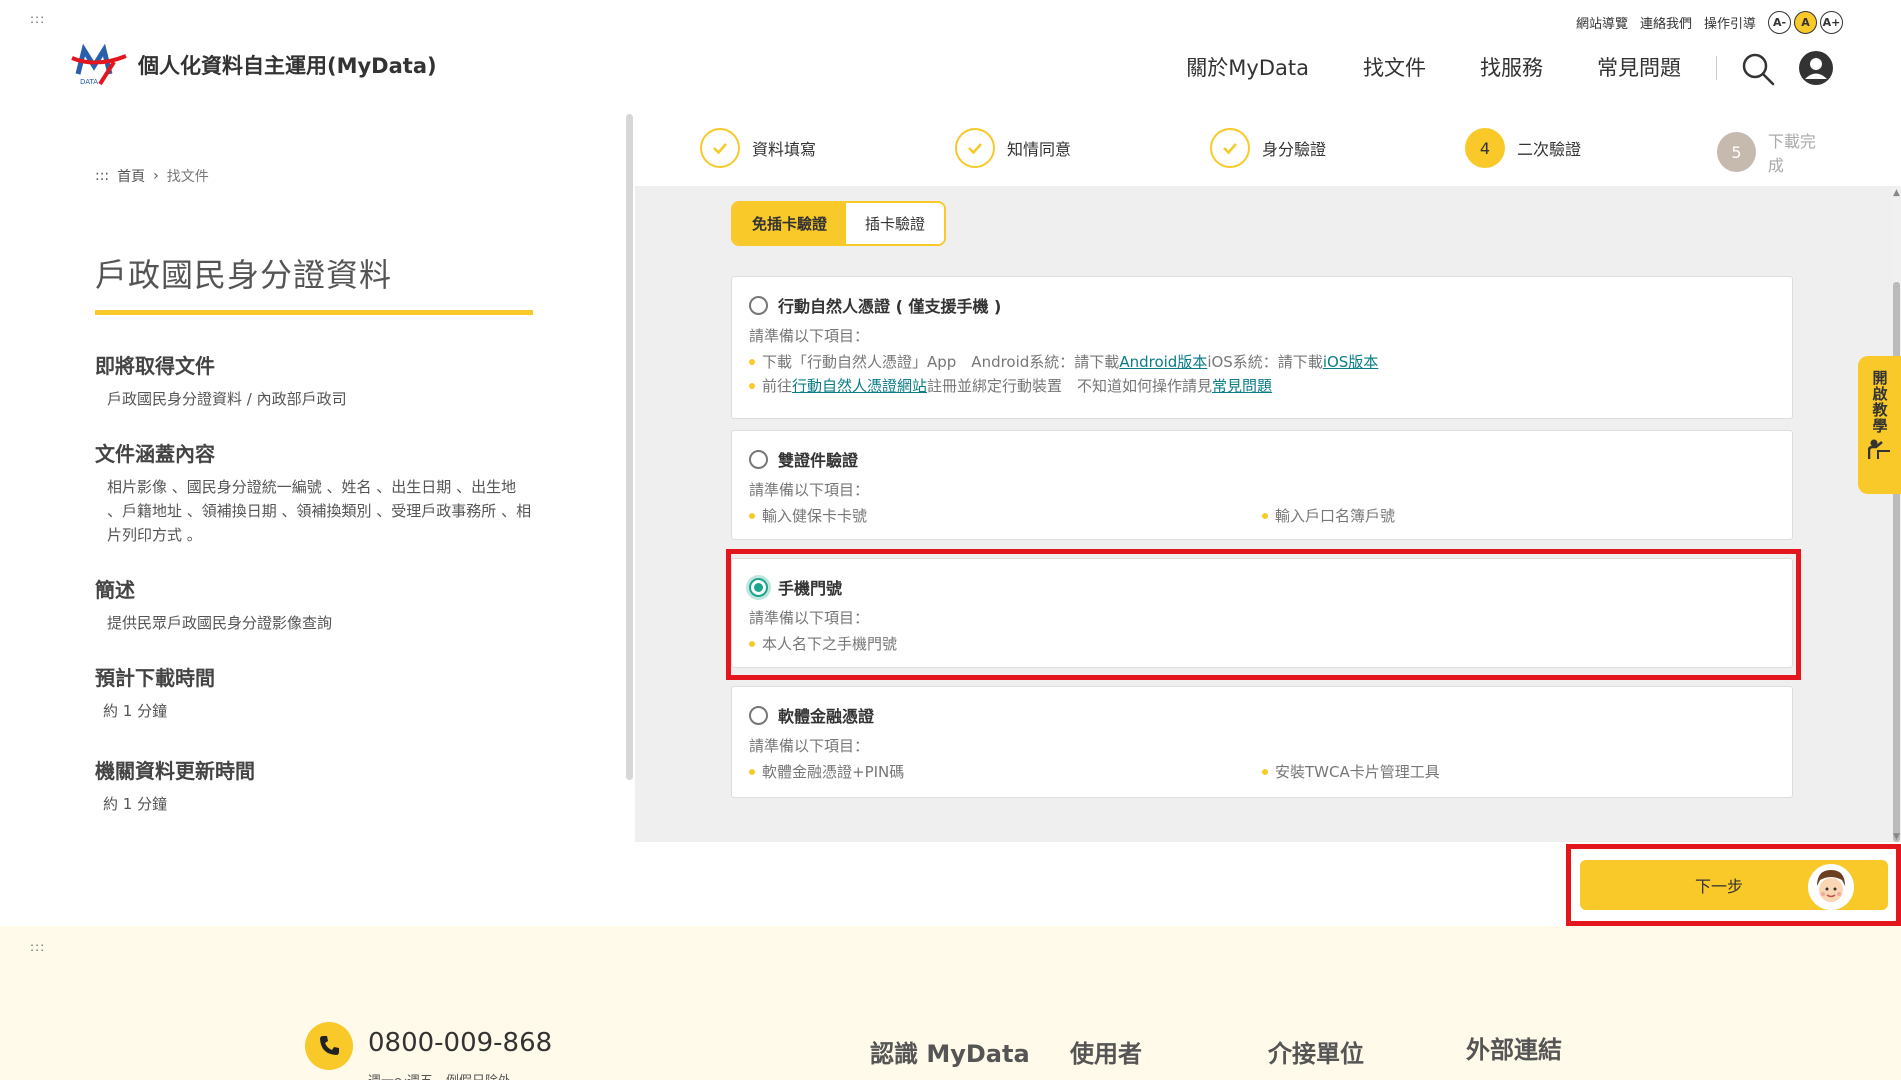 This screenshot has width=1901, height=1080. What do you see at coordinates (629, 447) in the screenshot?
I see `left-panel-scrollbar` at bounding box center [629, 447].